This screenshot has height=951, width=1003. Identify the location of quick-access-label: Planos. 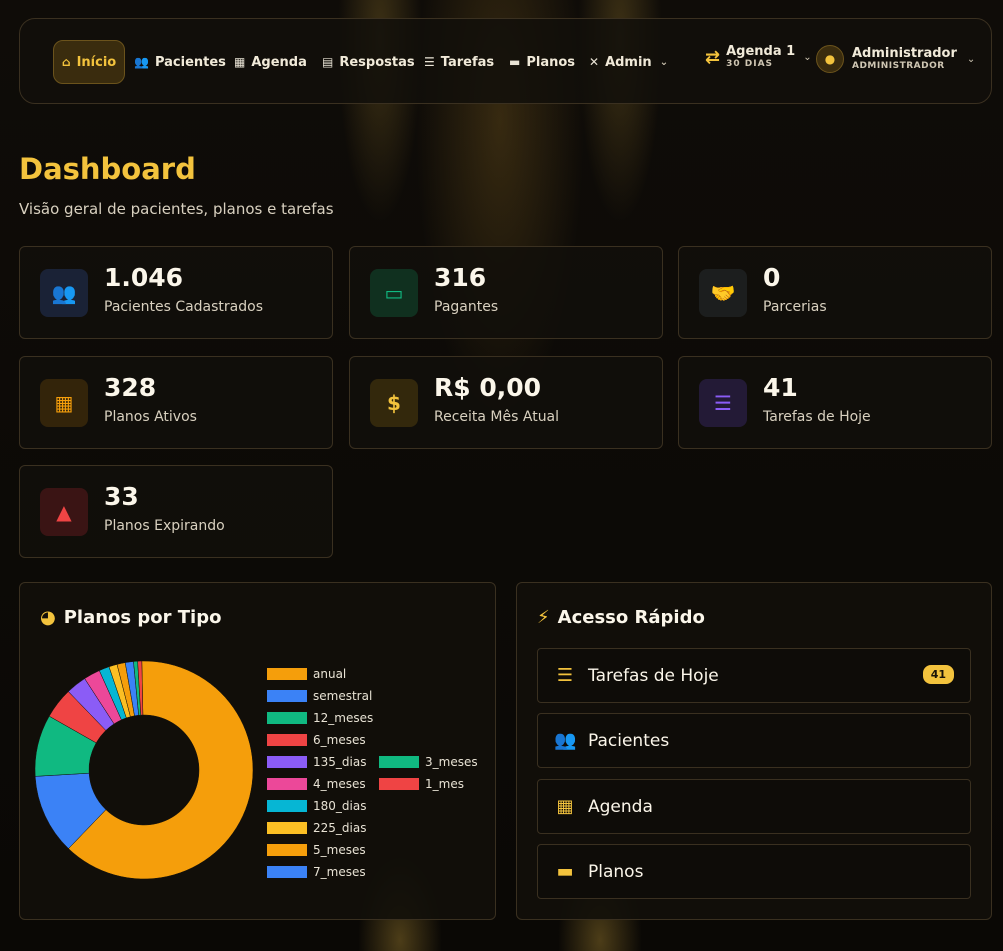
(616, 871).